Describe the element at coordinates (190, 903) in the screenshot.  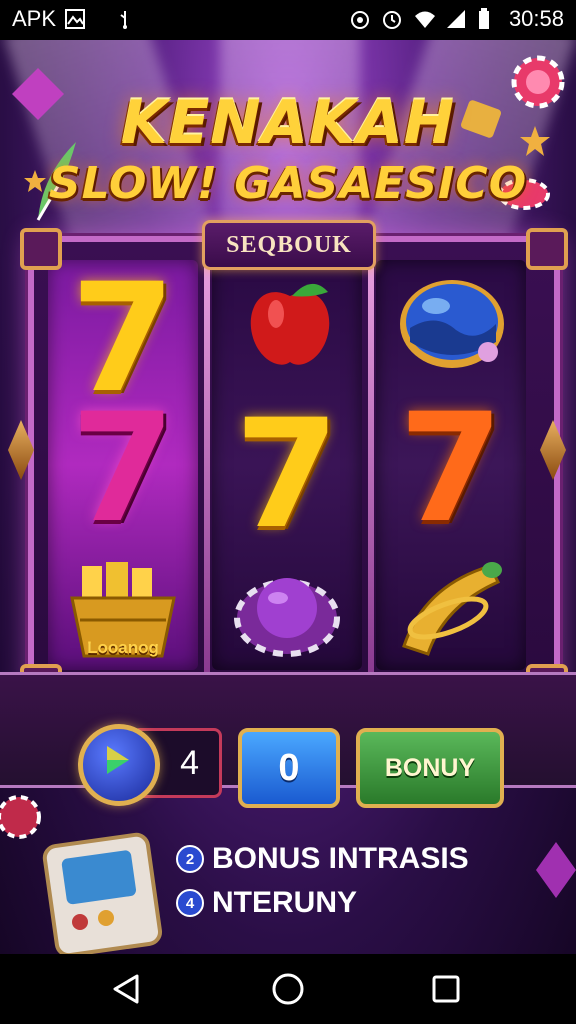
I see `list-number: 4` at that location.